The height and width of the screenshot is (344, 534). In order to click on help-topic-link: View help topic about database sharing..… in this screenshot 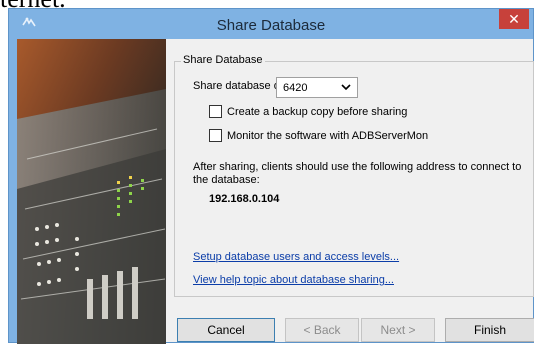, I will do `click(293, 280)`.